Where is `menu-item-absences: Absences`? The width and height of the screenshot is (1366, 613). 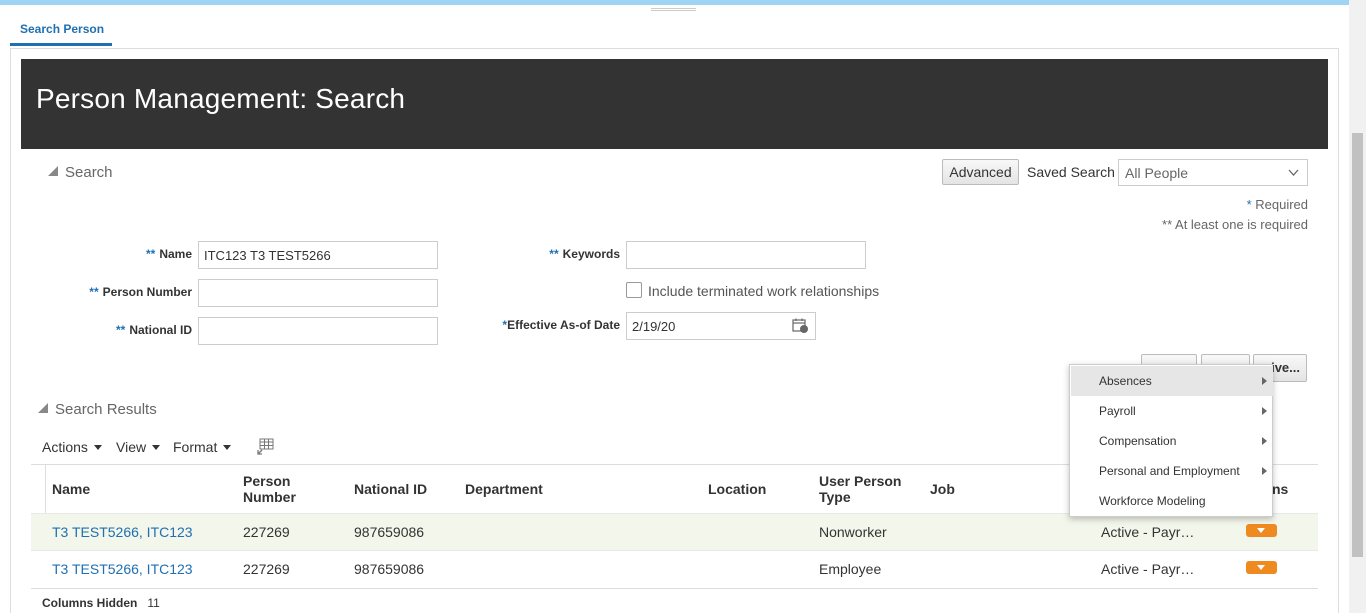
menu-item-absences: Absences is located at coordinates (1172, 381).